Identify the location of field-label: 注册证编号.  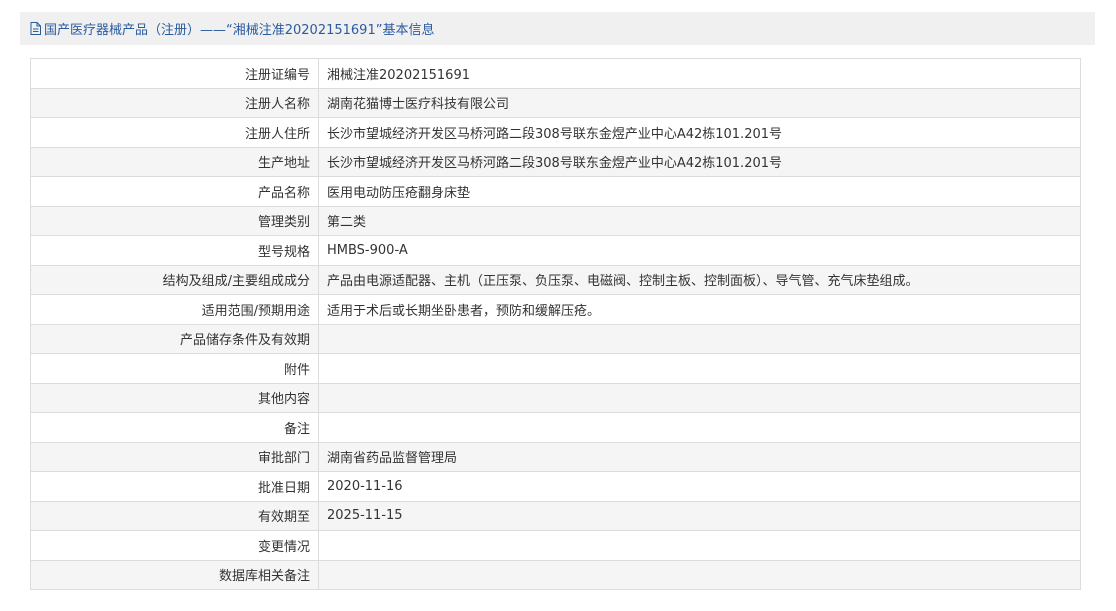
(174, 73).